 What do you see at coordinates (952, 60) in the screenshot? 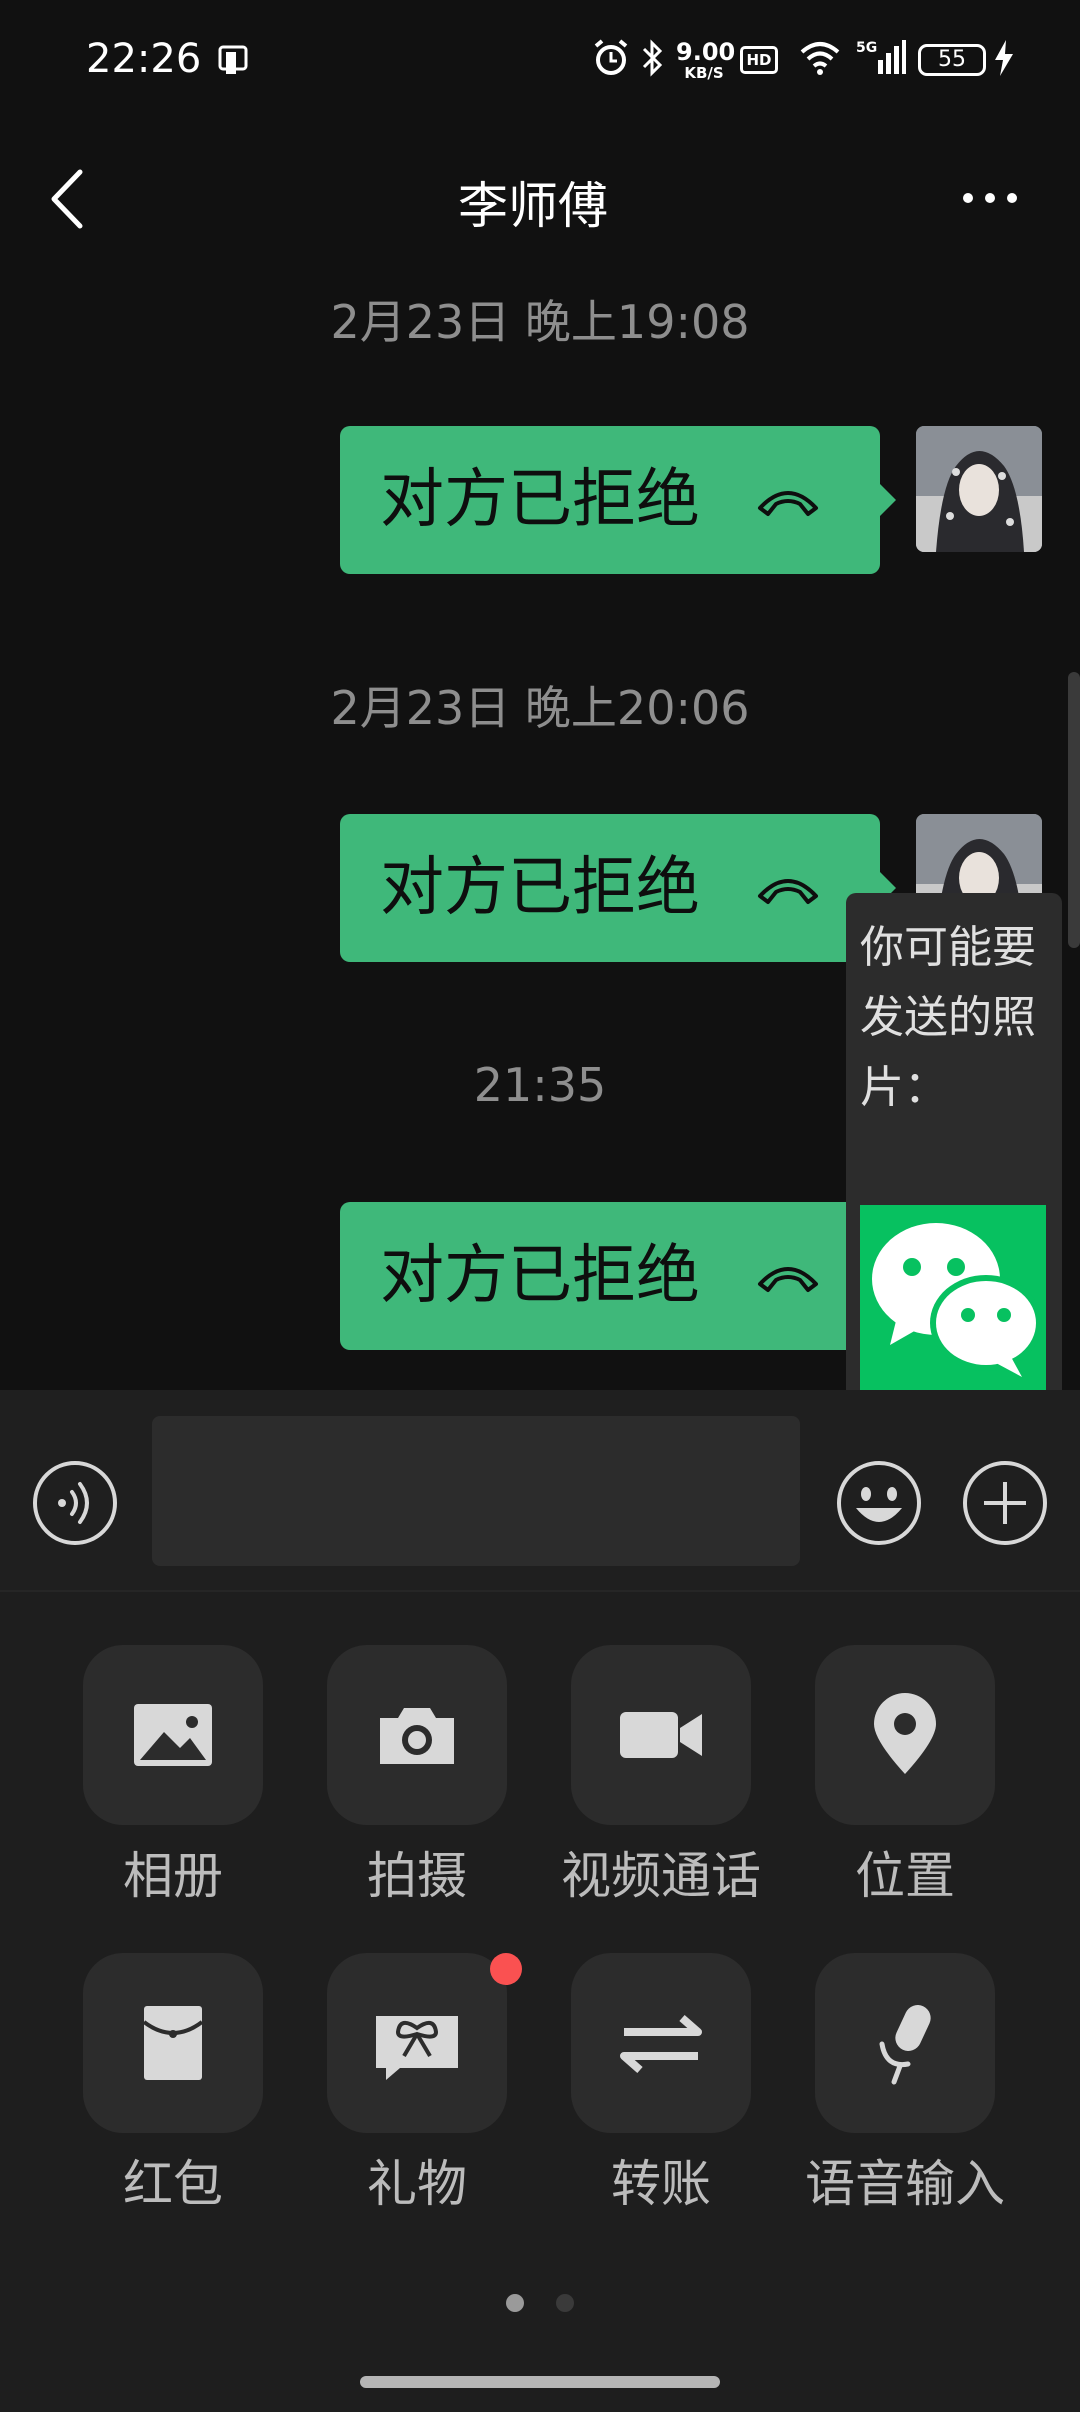
I see `battery-indicator: 55` at bounding box center [952, 60].